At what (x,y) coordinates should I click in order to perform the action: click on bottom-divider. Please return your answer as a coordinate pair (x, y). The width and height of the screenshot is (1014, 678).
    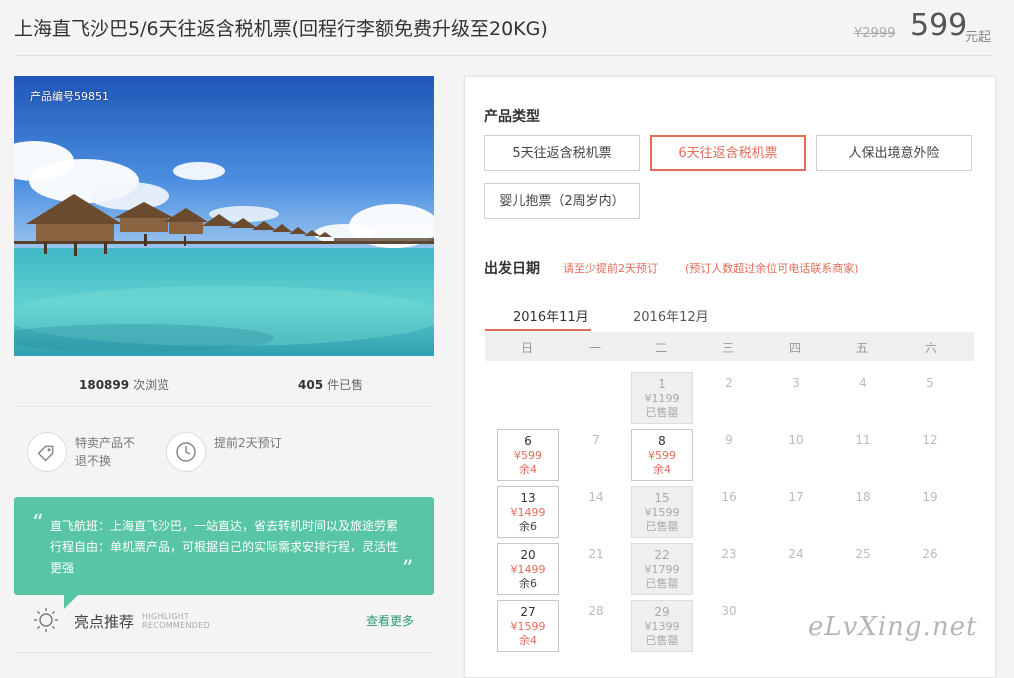
    Looking at the image, I should click on (224, 652).